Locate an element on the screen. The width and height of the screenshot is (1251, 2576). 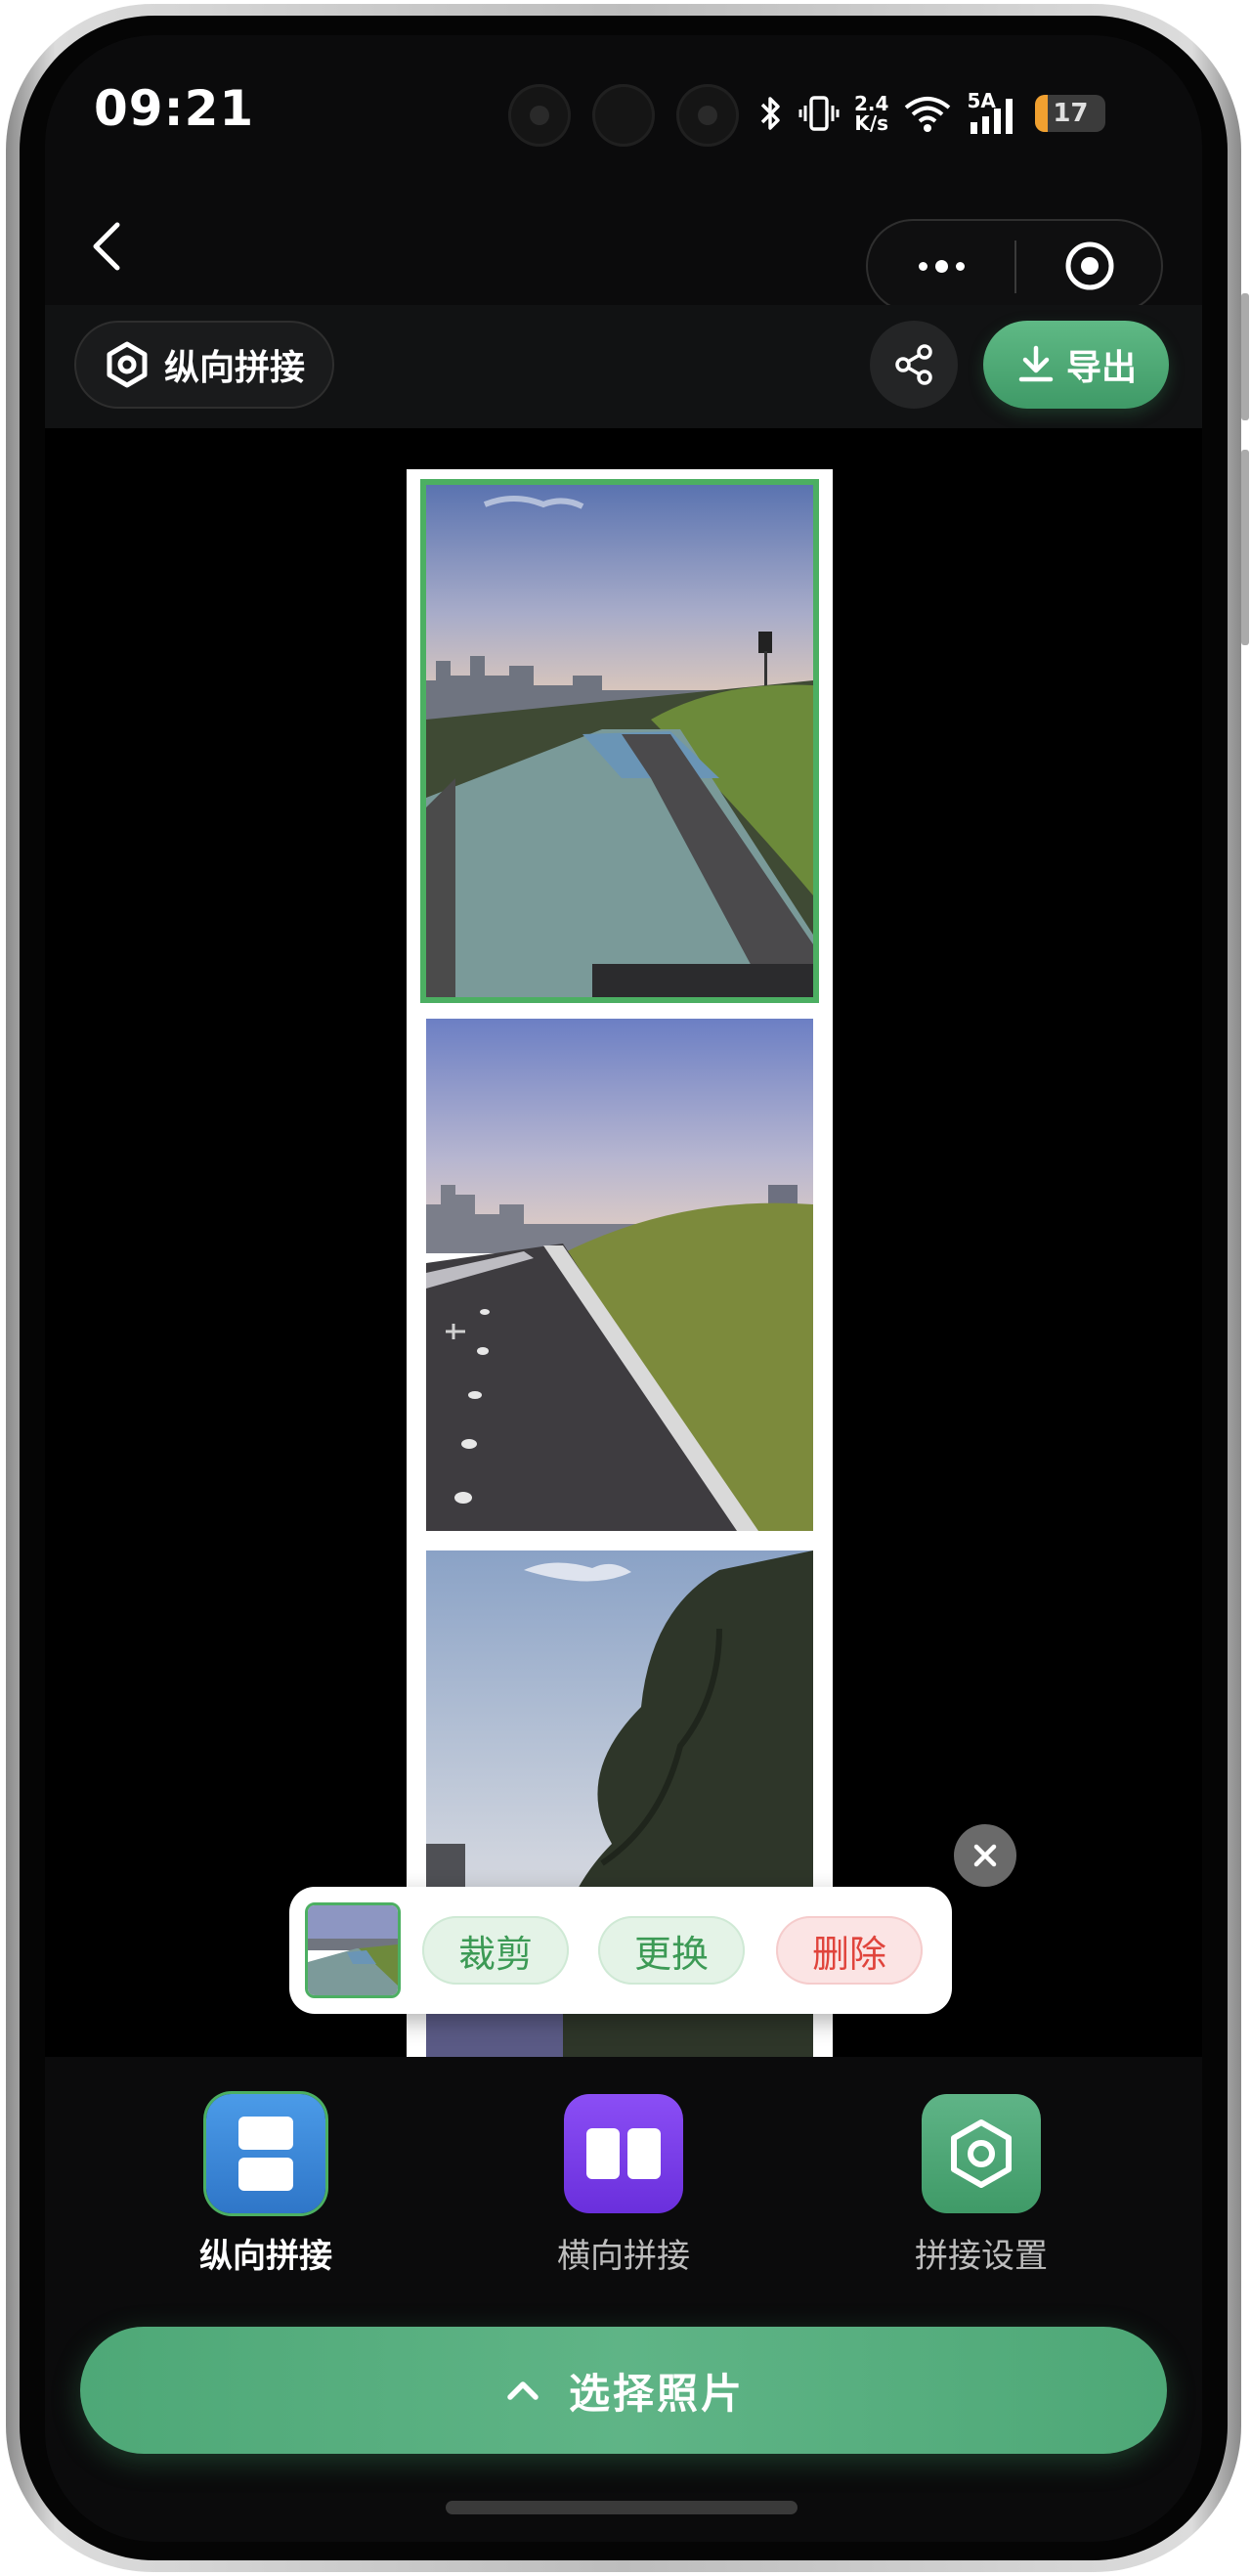
vertical-stitch-icon is located at coordinates (265, 2153).